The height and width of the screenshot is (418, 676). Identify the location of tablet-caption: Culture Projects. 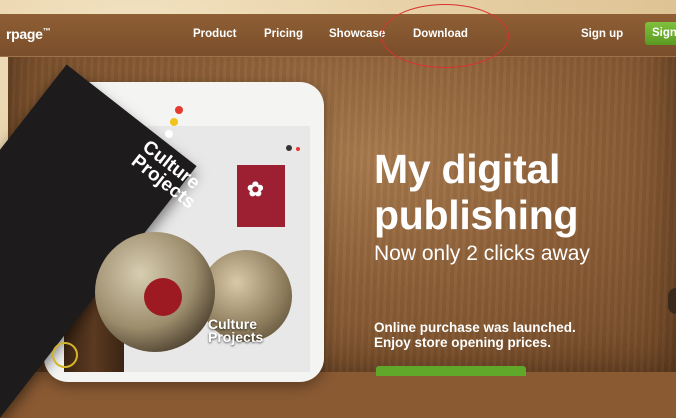
(236, 331).